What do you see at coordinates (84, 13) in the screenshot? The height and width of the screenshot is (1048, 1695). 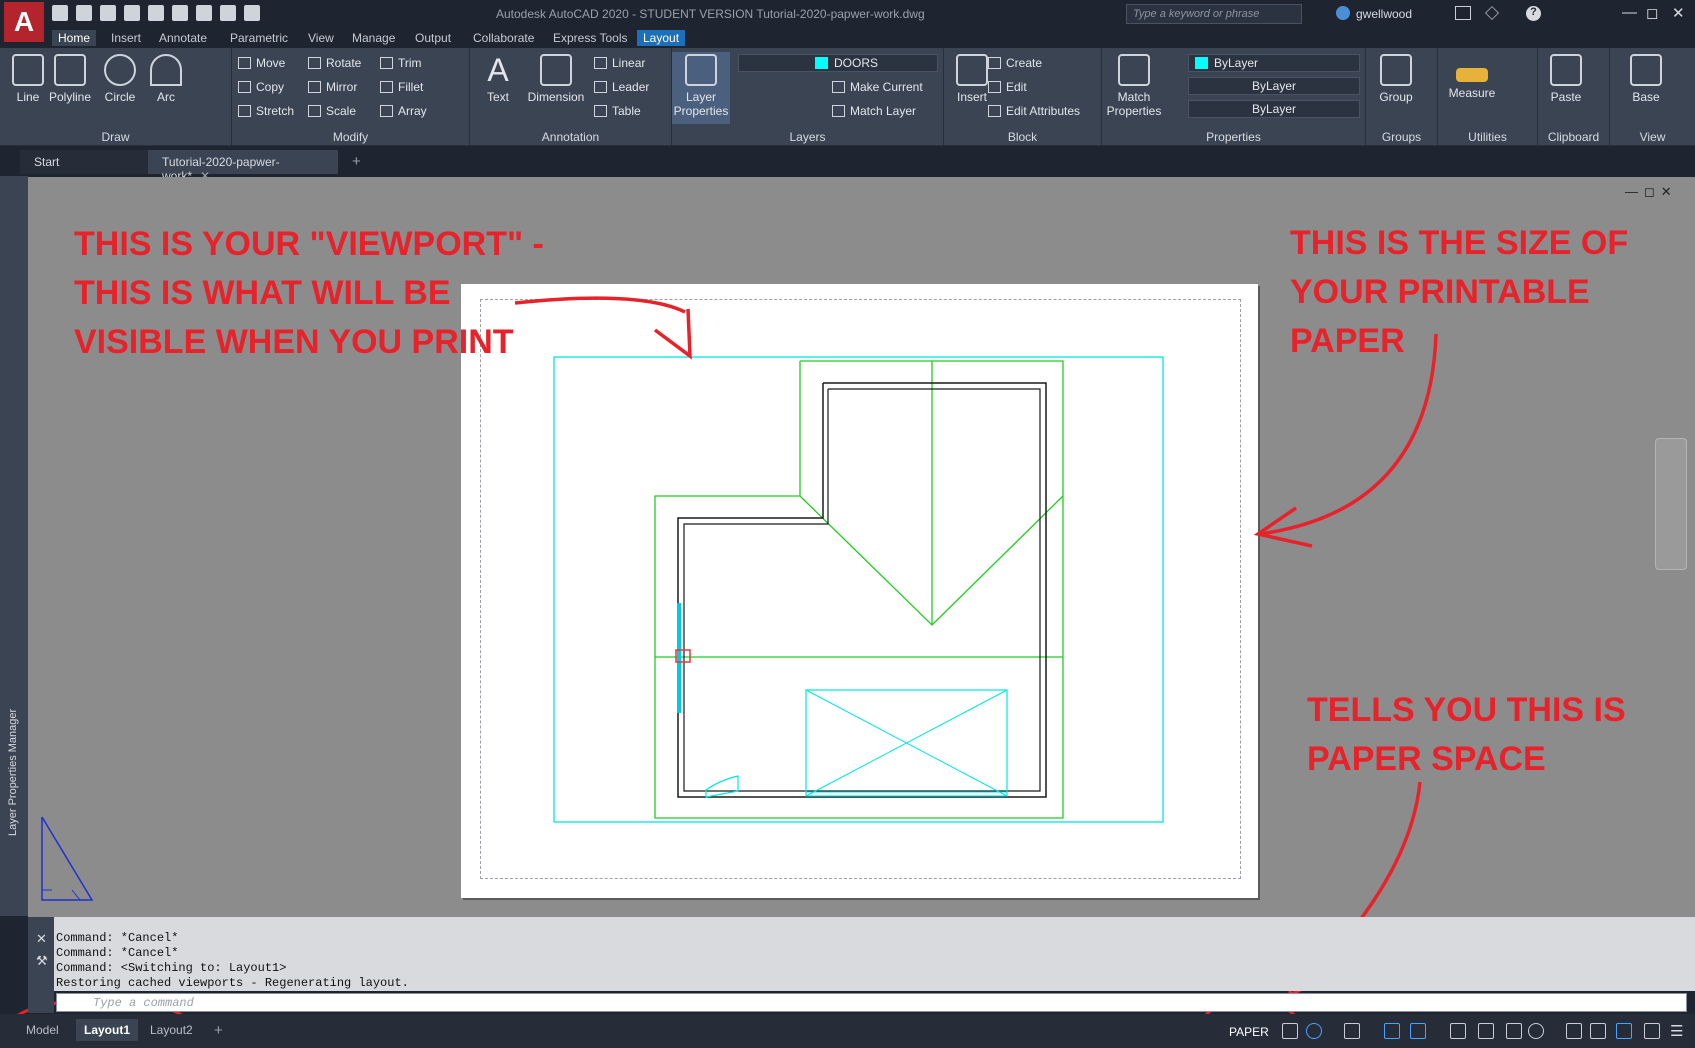 I see `open-file-icon` at bounding box center [84, 13].